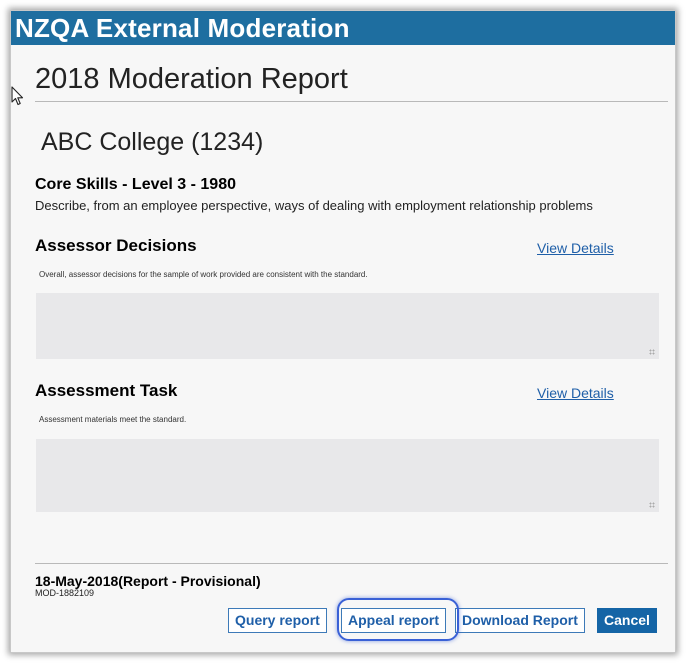  I want to click on mouse-pointer-icon, so click(17, 96).